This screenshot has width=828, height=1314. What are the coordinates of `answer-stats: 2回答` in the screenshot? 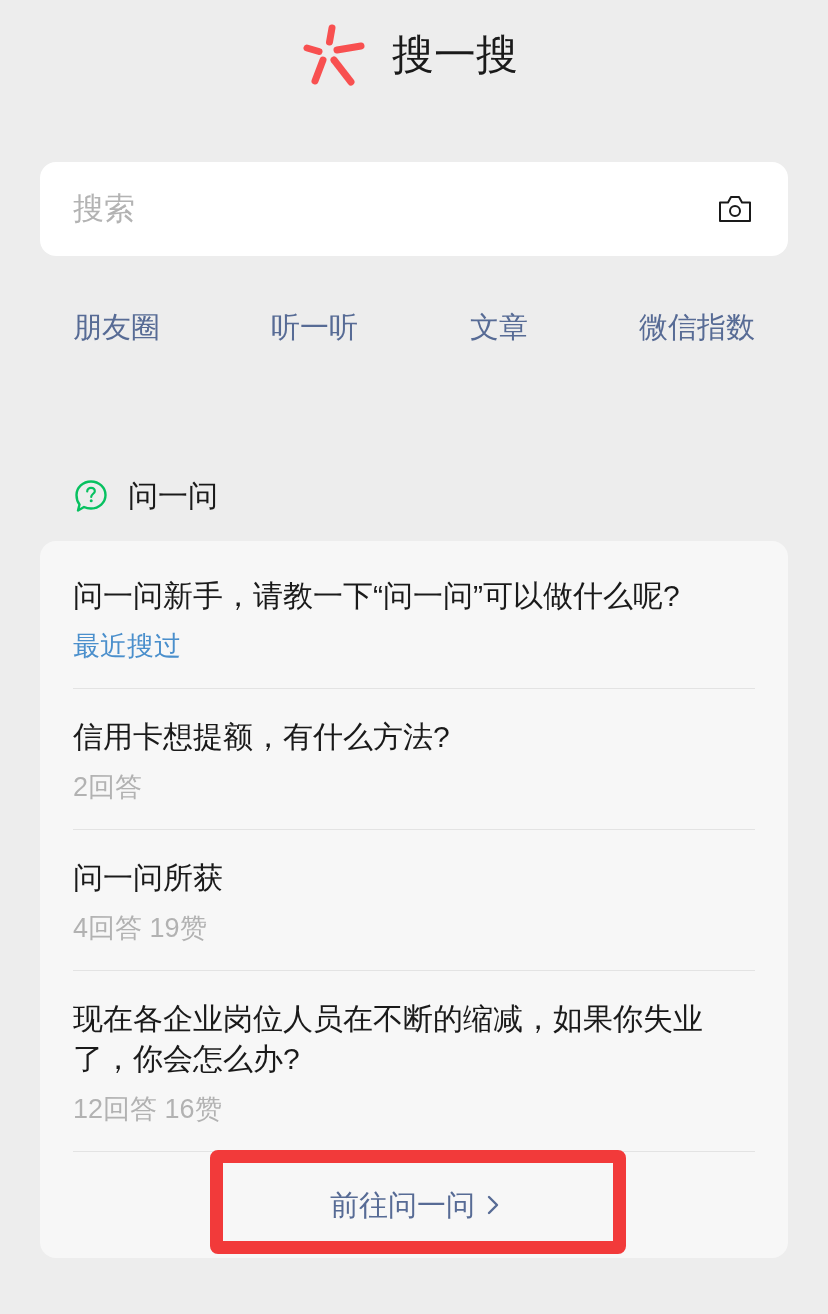 It's located at (108, 787).